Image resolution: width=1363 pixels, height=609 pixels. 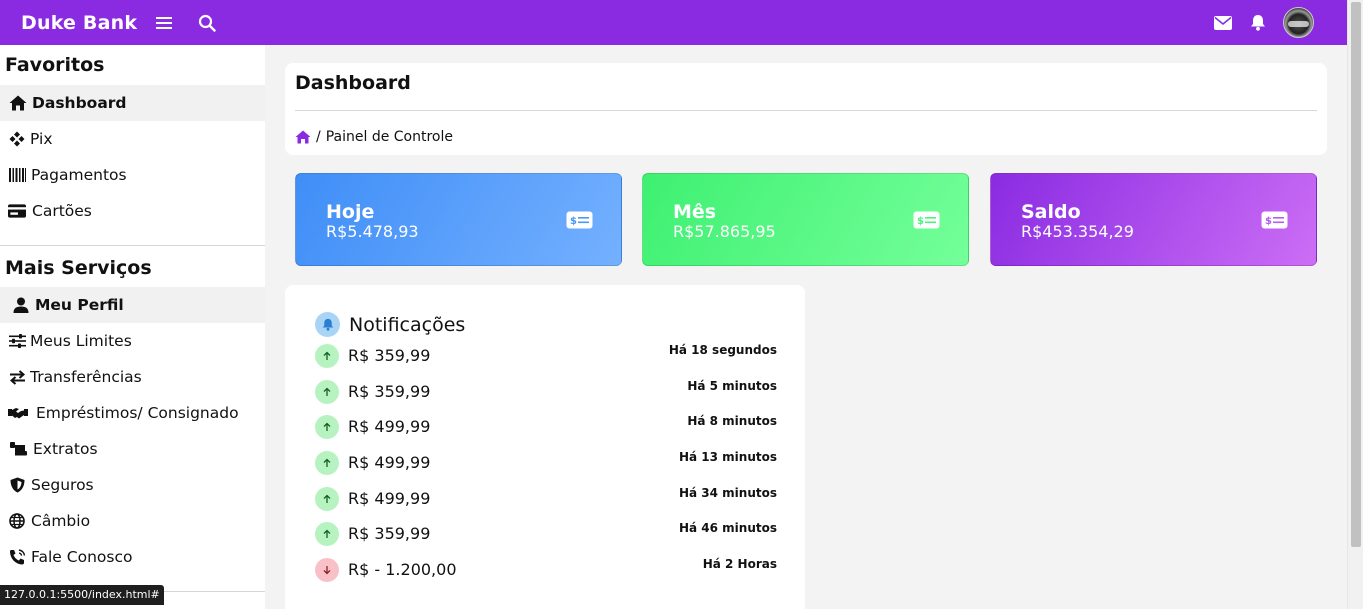 I want to click on mail-icon, so click(x=1223, y=22).